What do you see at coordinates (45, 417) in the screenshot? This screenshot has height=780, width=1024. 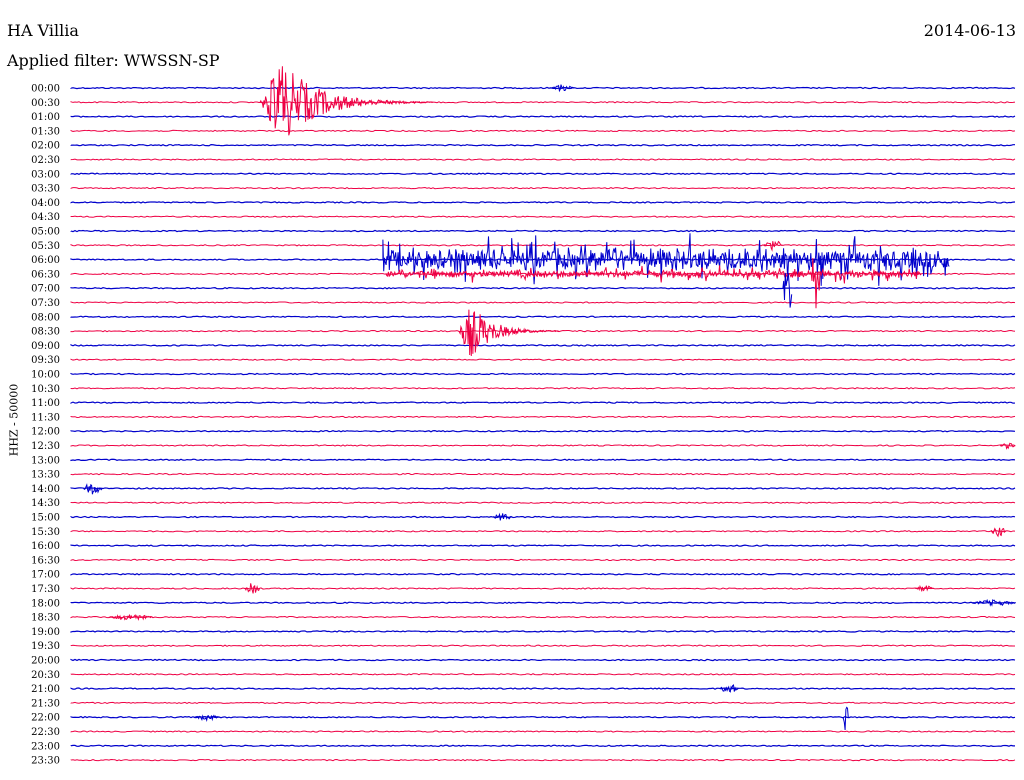 I see `row-time-label: 11:30` at bounding box center [45, 417].